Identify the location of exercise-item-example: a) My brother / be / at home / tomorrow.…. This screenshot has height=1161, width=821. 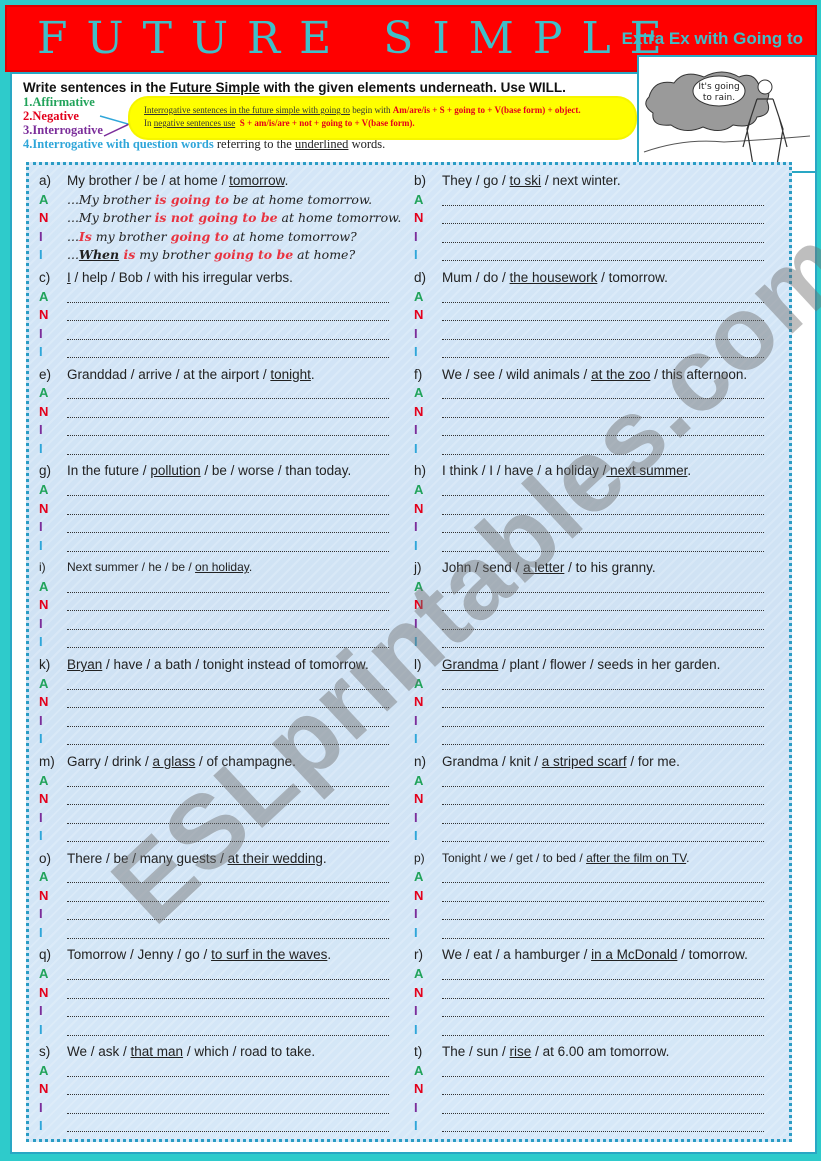
(226, 219).